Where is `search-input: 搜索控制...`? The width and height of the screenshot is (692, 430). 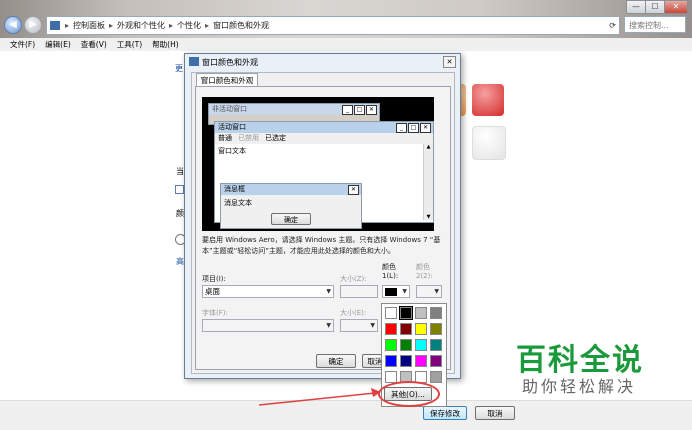
search-input: 搜索控制... is located at coordinates (655, 24).